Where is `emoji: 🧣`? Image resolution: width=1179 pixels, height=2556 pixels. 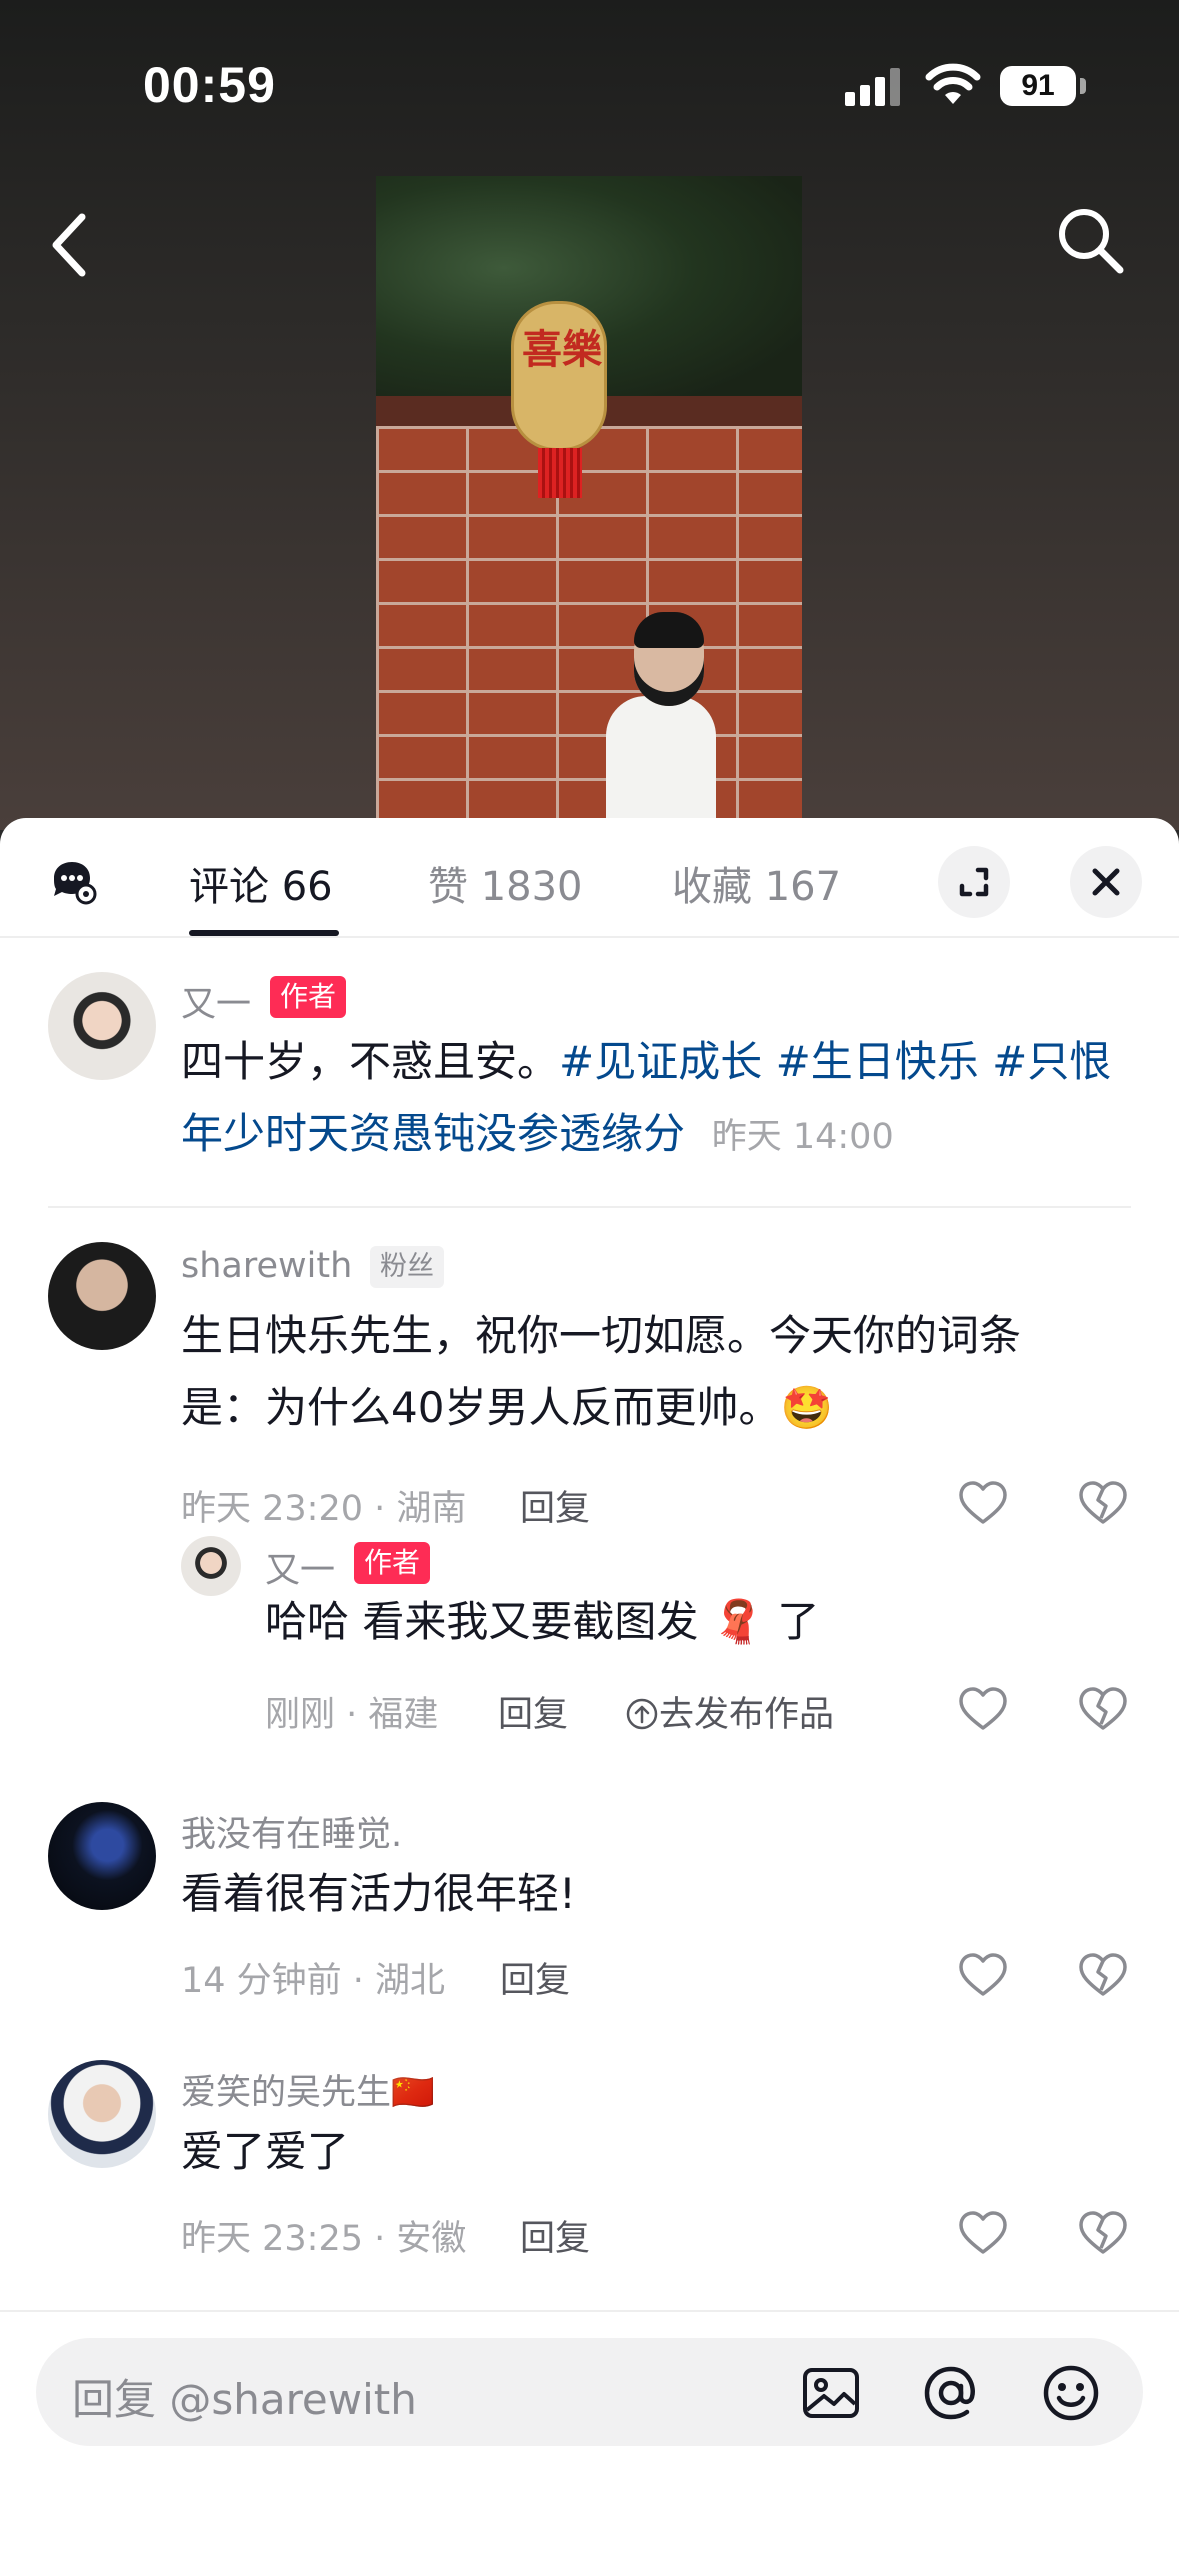 emoji: 🧣 is located at coordinates (738, 1621).